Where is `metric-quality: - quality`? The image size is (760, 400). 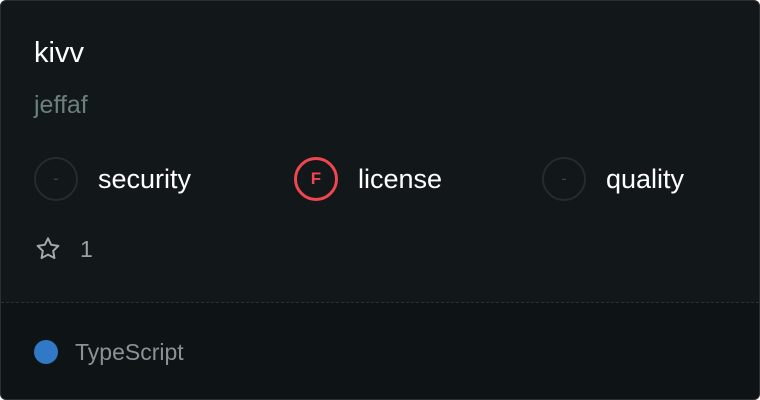
metric-quality: - quality is located at coordinates (613, 179).